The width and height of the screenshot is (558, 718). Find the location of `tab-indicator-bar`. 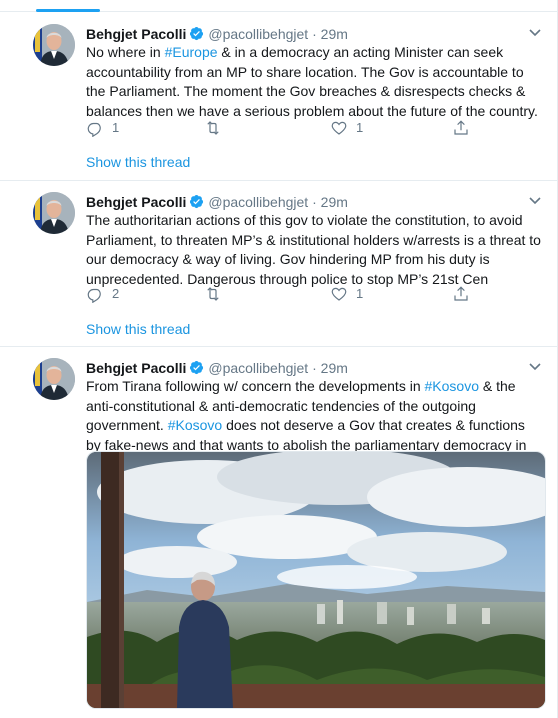

tab-indicator-bar is located at coordinates (279, 6).